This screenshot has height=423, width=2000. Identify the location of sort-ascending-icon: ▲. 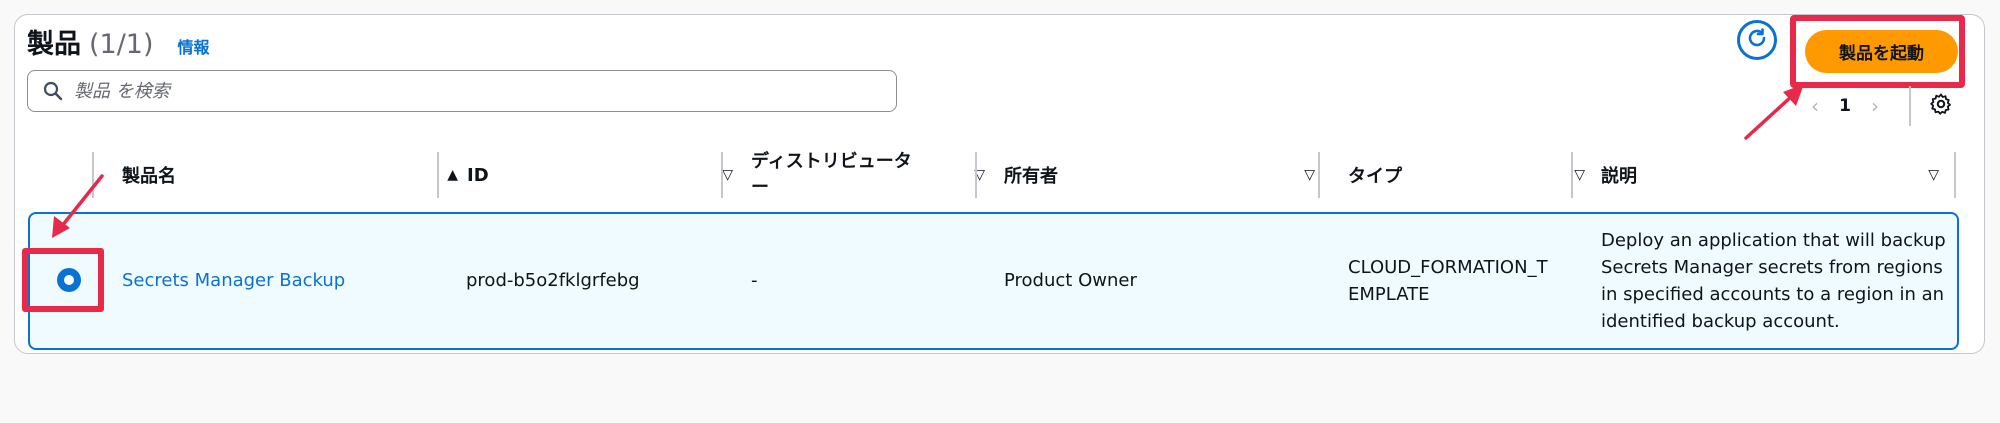
(452, 175).